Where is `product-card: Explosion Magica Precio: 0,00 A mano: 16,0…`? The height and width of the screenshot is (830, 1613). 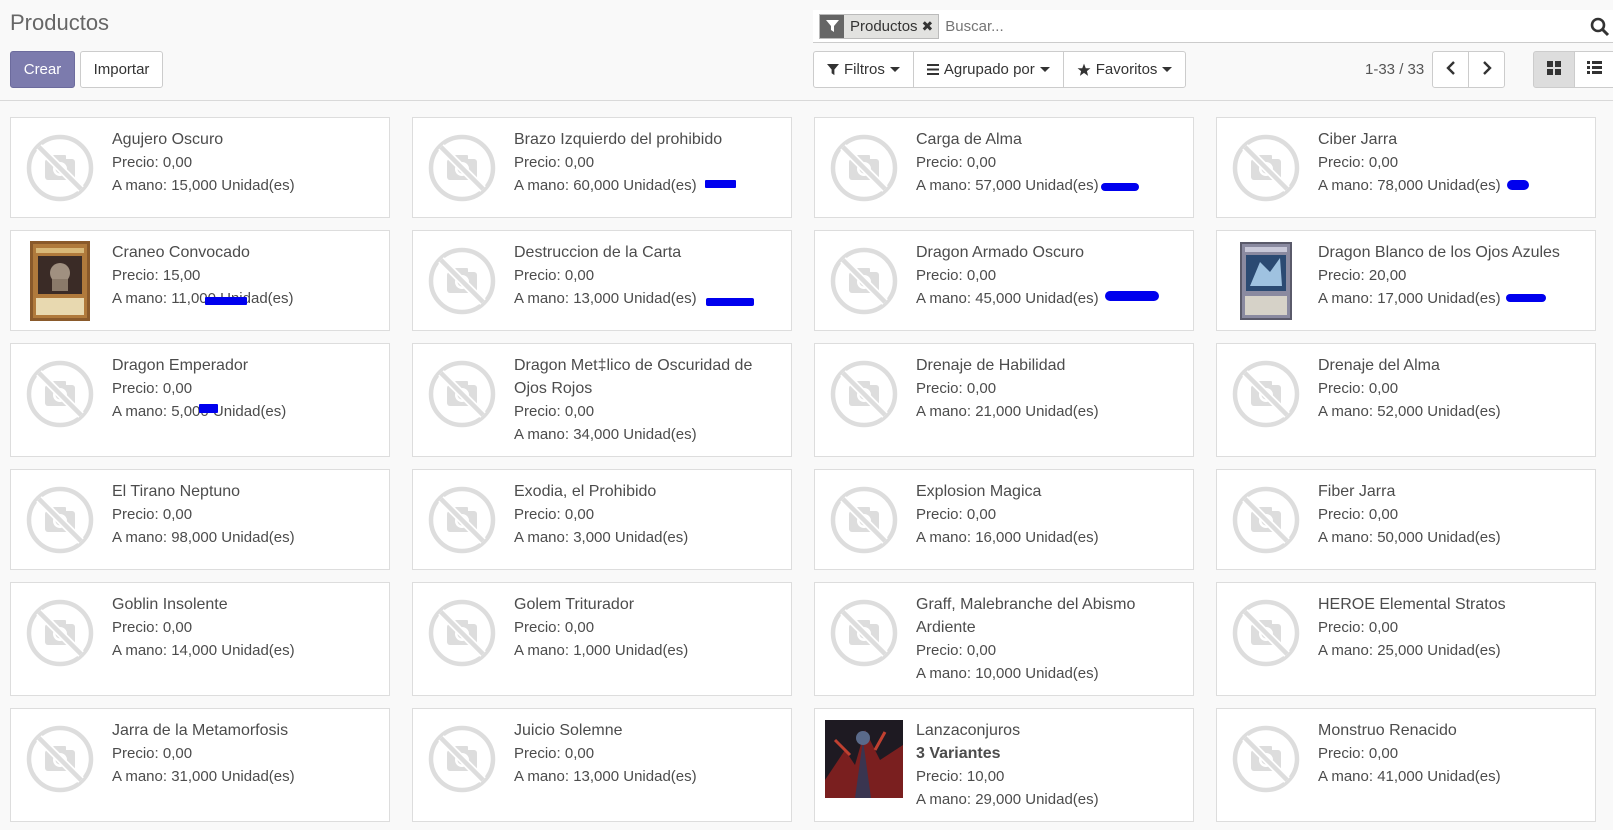 product-card: Explosion Magica Precio: 0,00 A mano: 16,0… is located at coordinates (1004, 519).